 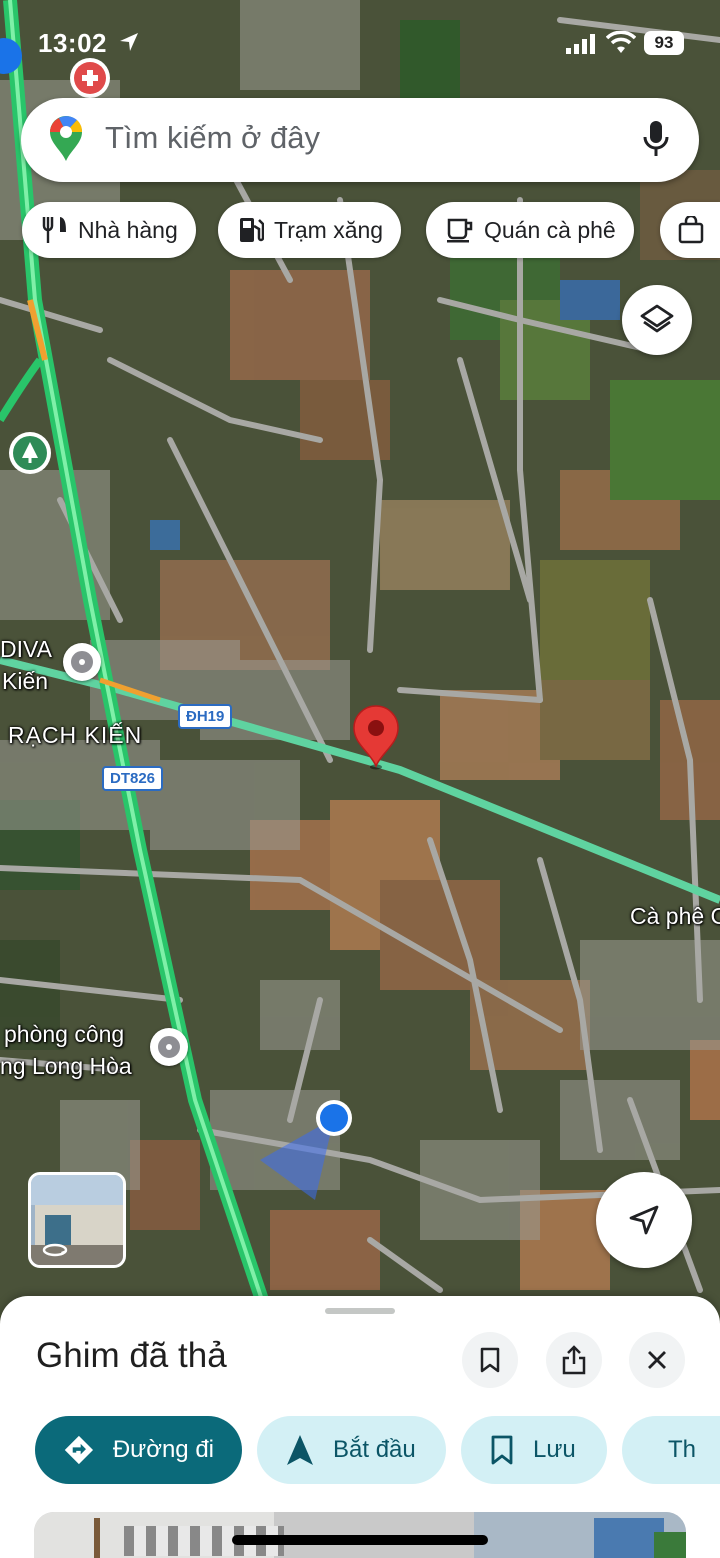 I want to click on wifi-icon, so click(x=621, y=42).